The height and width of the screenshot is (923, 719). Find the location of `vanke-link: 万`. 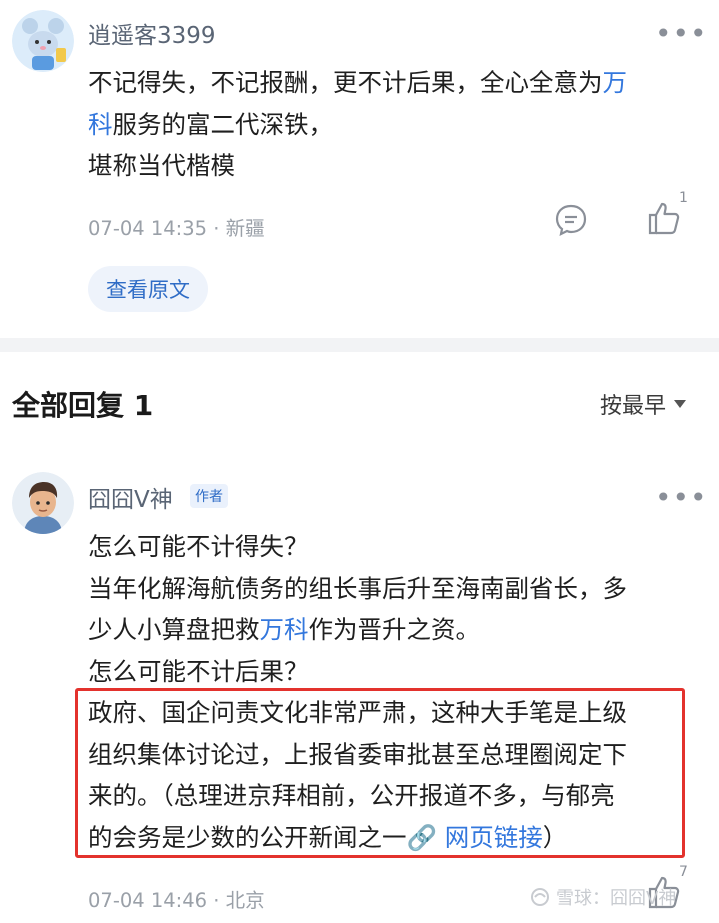

vanke-link: 万 is located at coordinates (615, 82).